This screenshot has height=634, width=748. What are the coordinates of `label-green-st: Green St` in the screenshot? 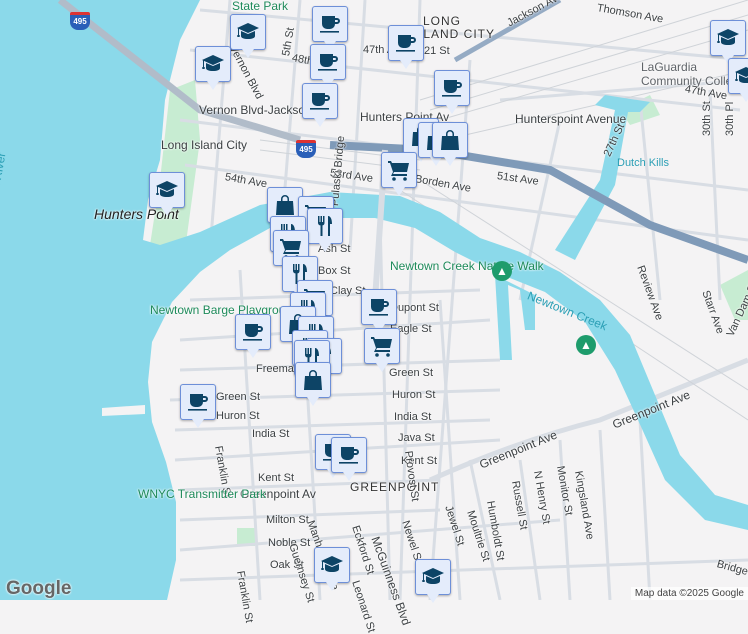 It's located at (411, 373).